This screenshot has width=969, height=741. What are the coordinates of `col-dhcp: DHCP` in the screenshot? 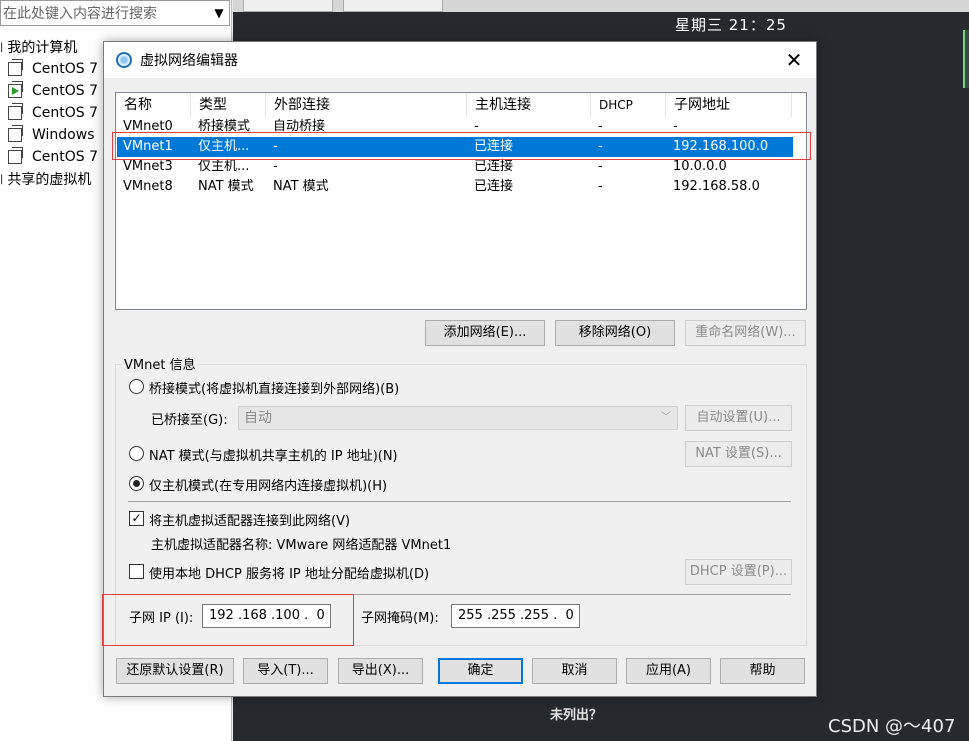 It's located at (628, 105).